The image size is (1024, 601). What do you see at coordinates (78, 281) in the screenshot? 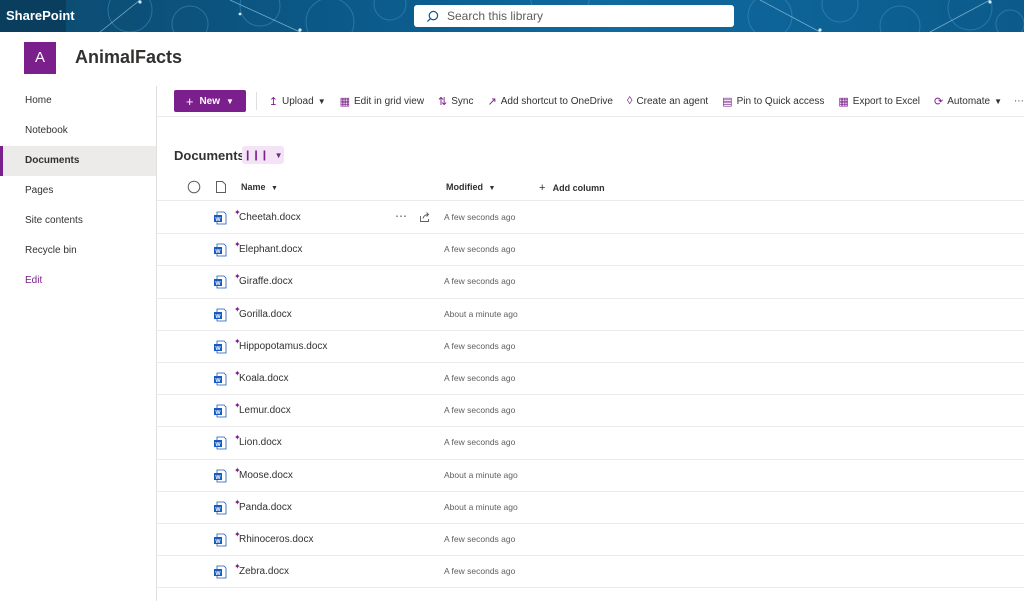
I see `nav-edit-link: Edit` at bounding box center [78, 281].